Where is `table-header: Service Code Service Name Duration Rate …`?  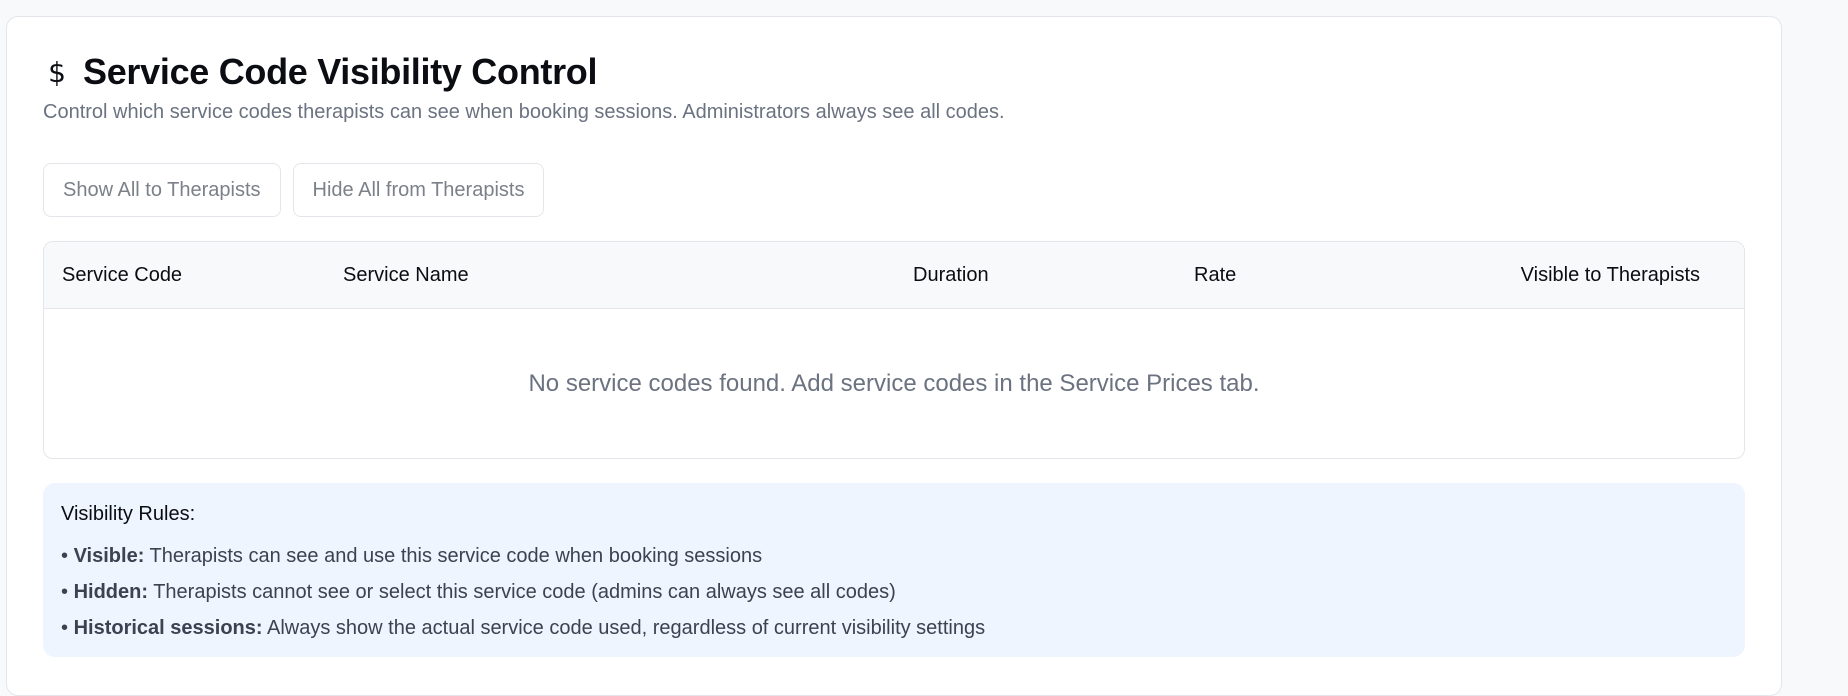 table-header: Service Code Service Name Duration Rate … is located at coordinates (894, 275).